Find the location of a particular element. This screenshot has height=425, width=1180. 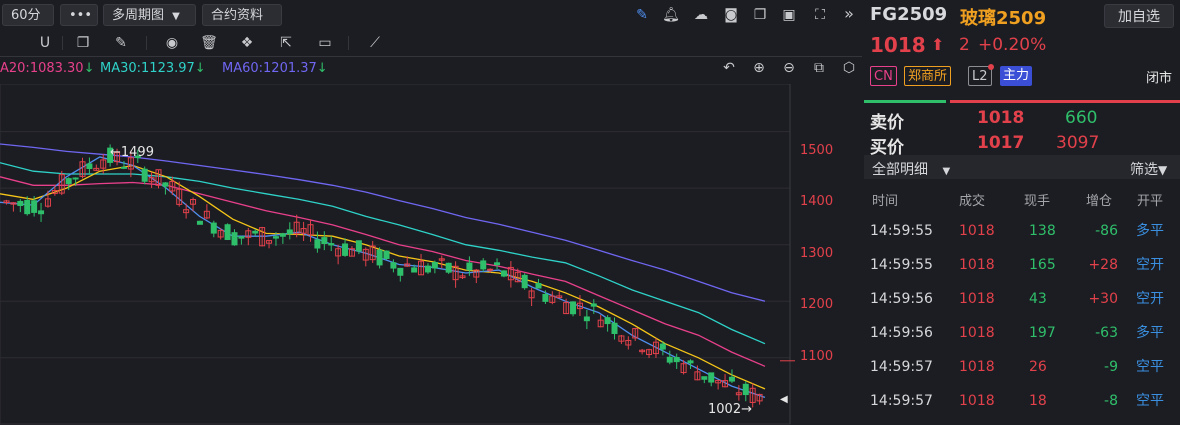

tick-row: 14:59:55 1018 138 -86 多平 is located at coordinates (1022, 231).